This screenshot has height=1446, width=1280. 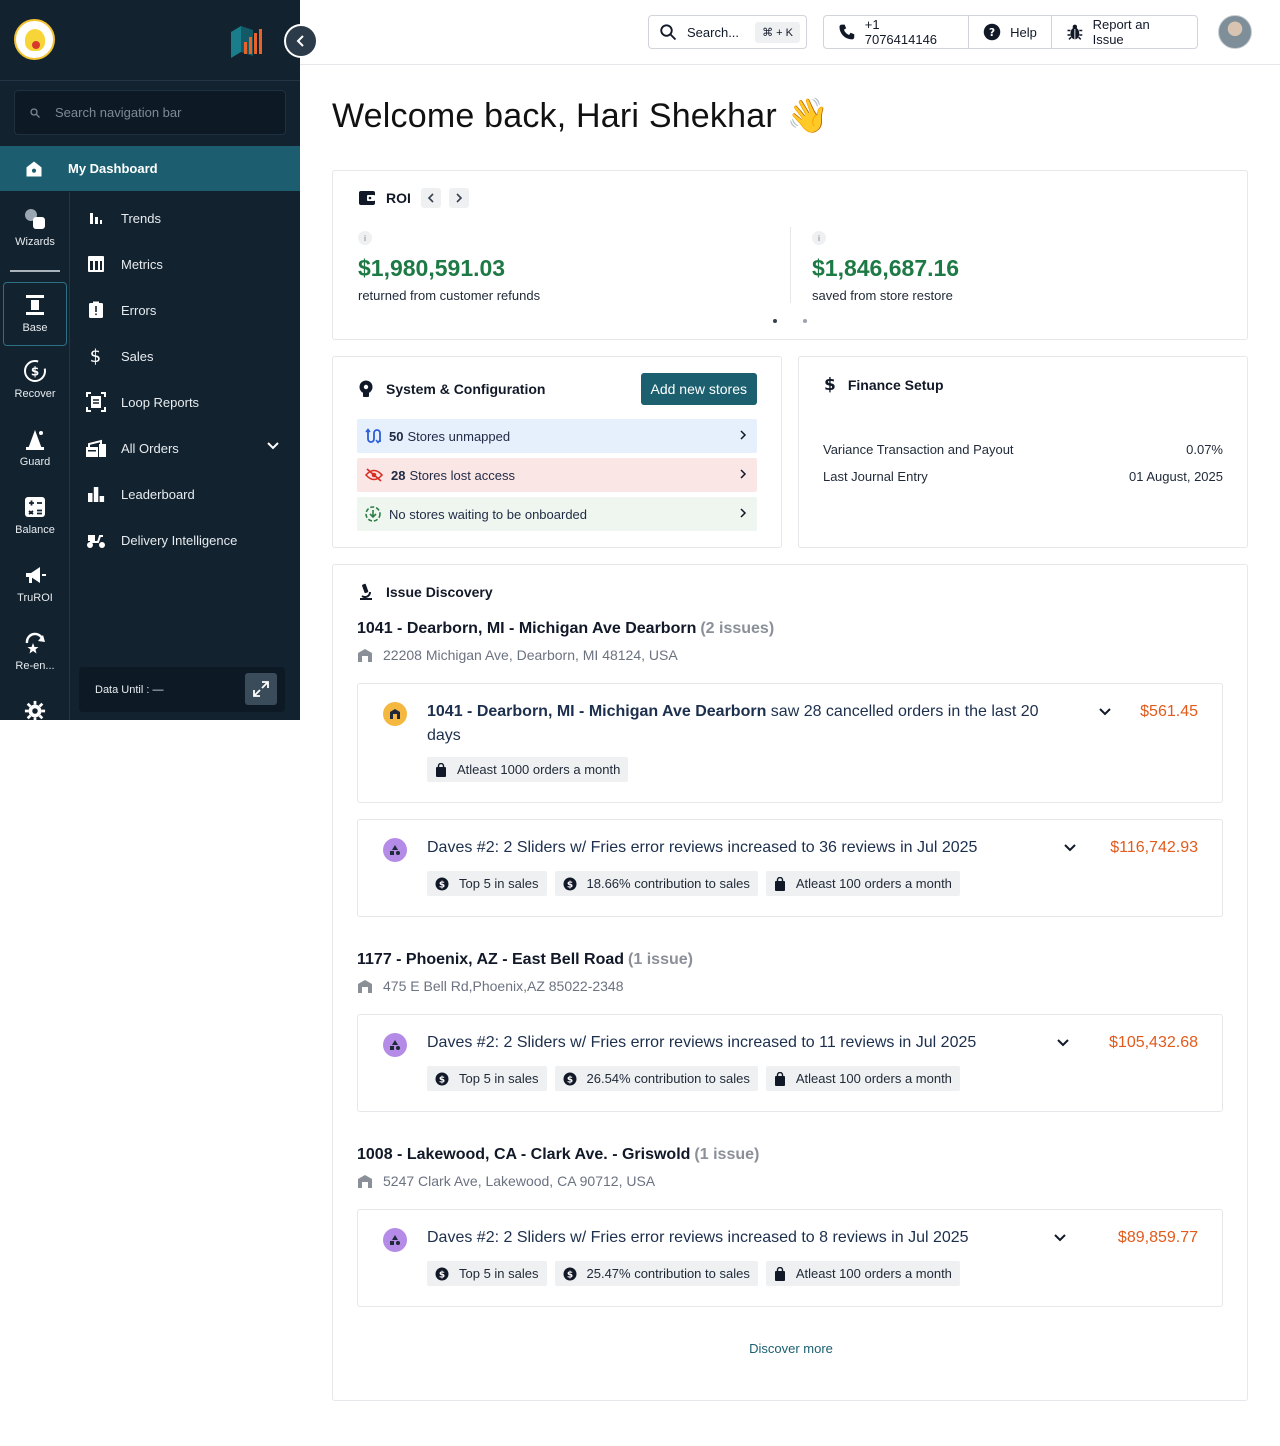 I want to click on rail-item-settings, so click(x=35, y=709).